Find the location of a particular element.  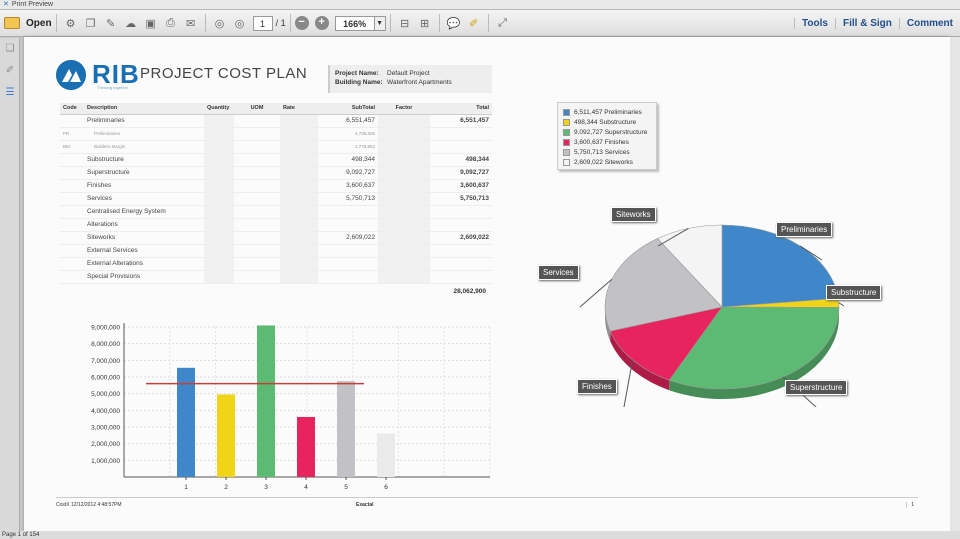

legend-item: 9,092,727 Superstructure is located at coordinates (607, 132).